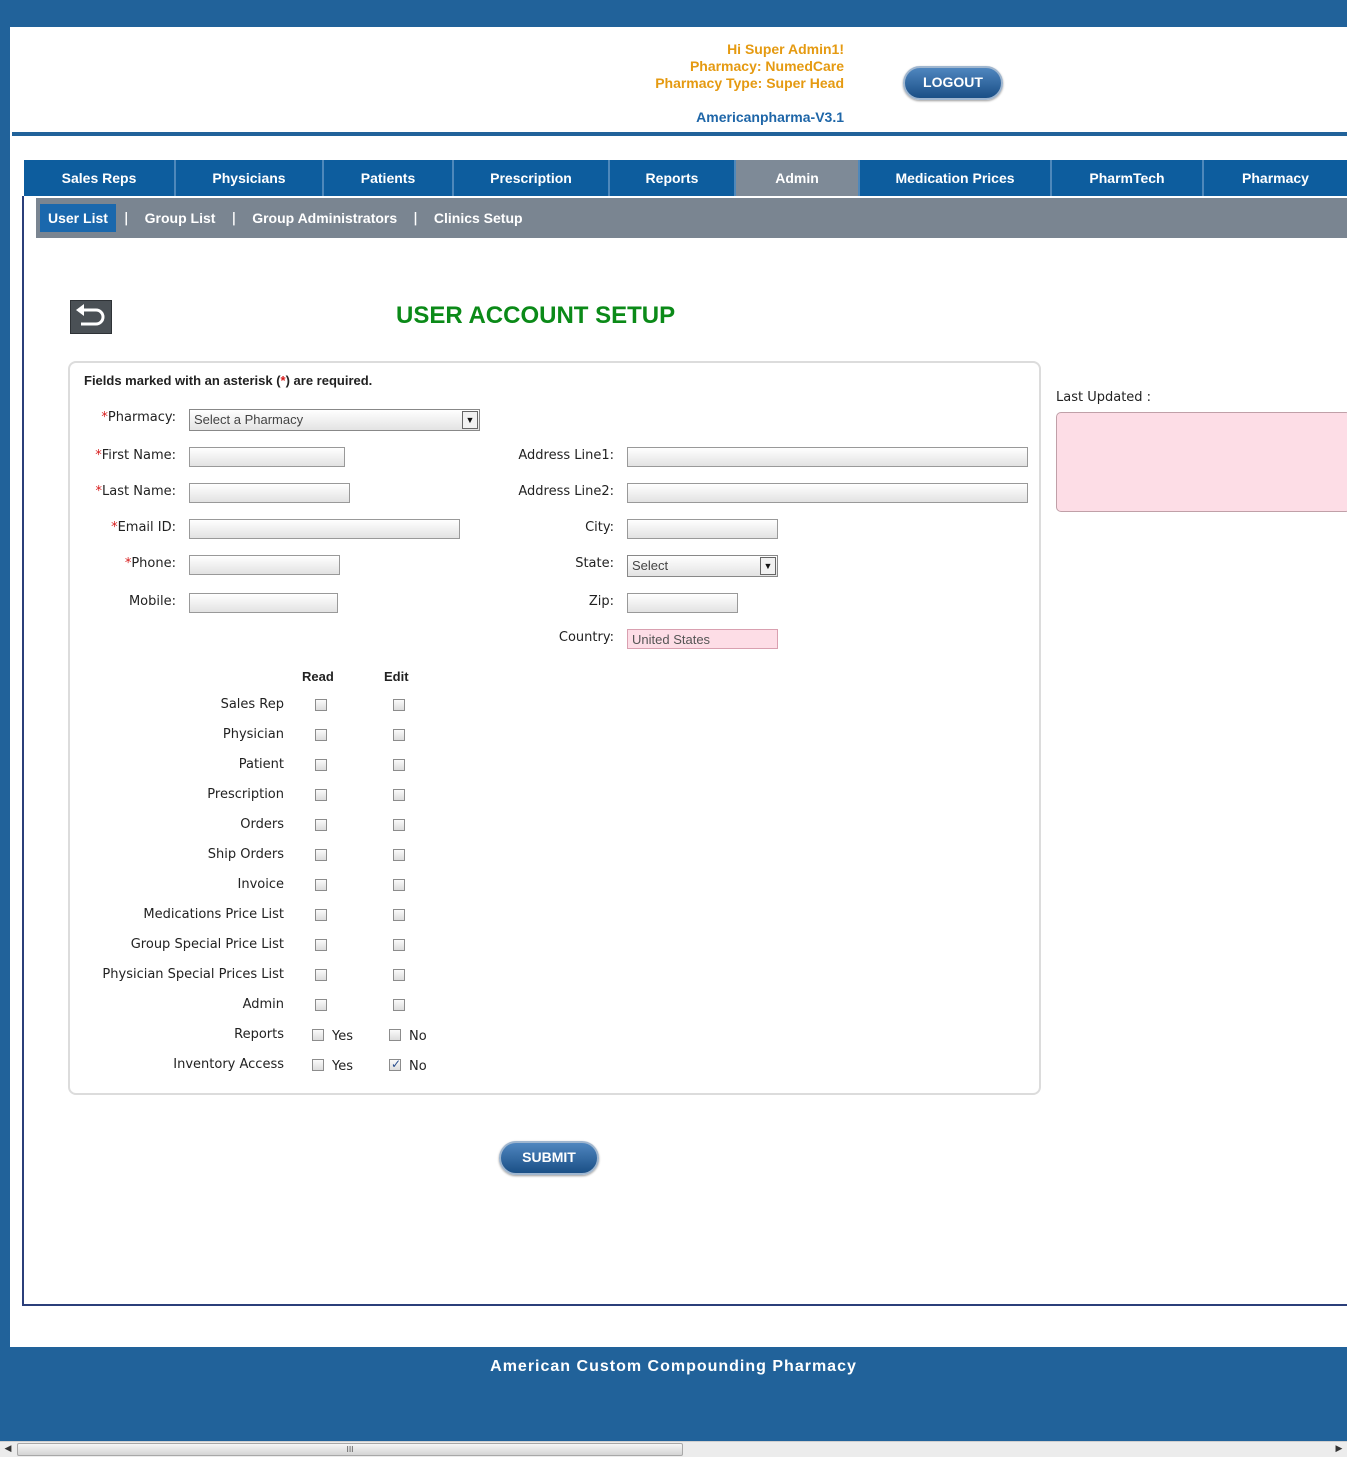  Describe the element at coordinates (334, 420) in the screenshot. I see `pharmacy-select: Select a Pharmacy ▼` at that location.